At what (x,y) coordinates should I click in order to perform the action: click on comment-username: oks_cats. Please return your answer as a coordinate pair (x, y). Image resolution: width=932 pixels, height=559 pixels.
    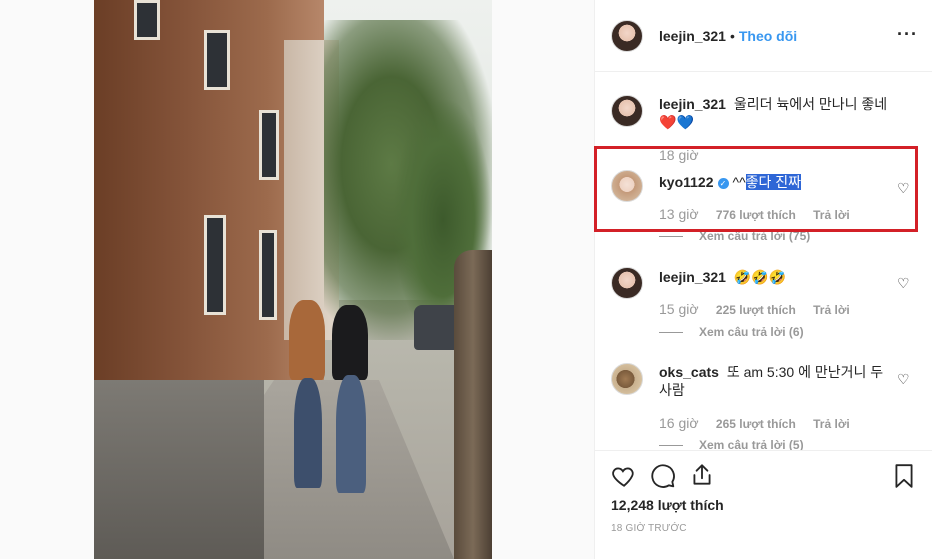
    Looking at the image, I should click on (689, 372).